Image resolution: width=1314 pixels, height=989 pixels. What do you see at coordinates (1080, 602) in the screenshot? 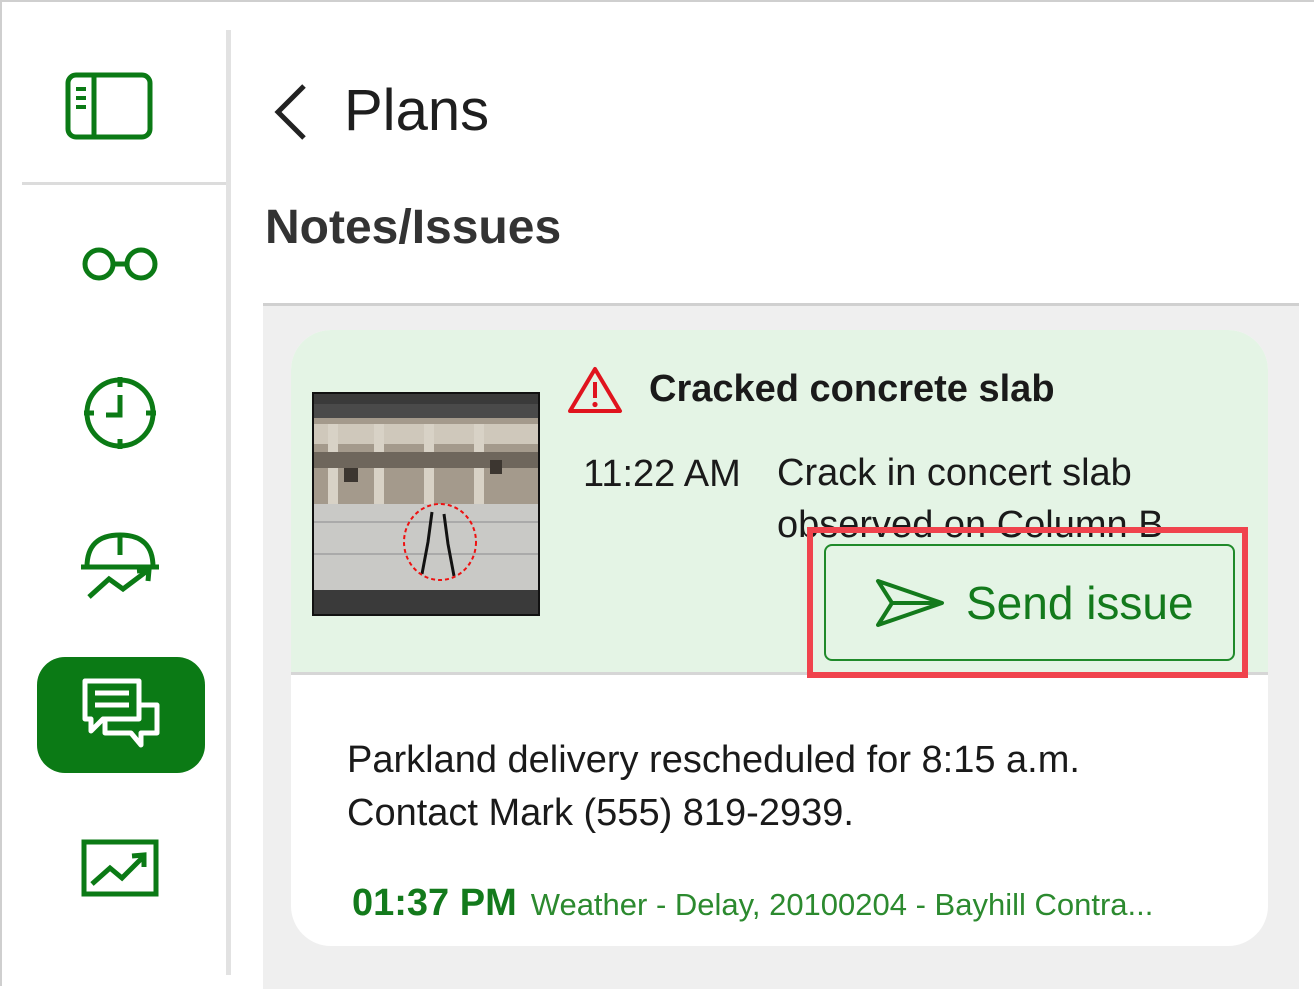
I see `send-issue-label: Send issue` at bounding box center [1080, 602].